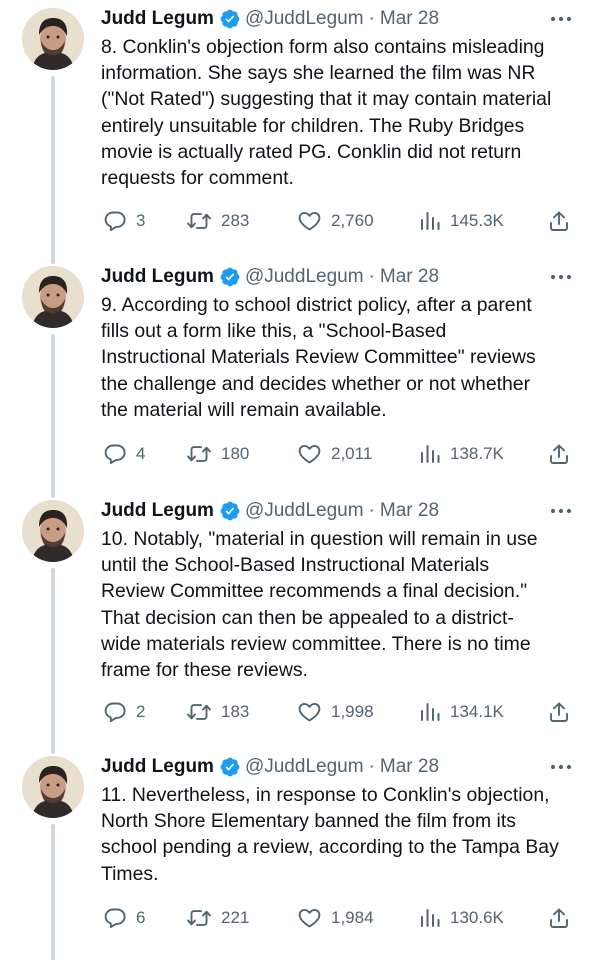  Describe the element at coordinates (141, 220) in the screenshot. I see `reply-count: 3` at that location.